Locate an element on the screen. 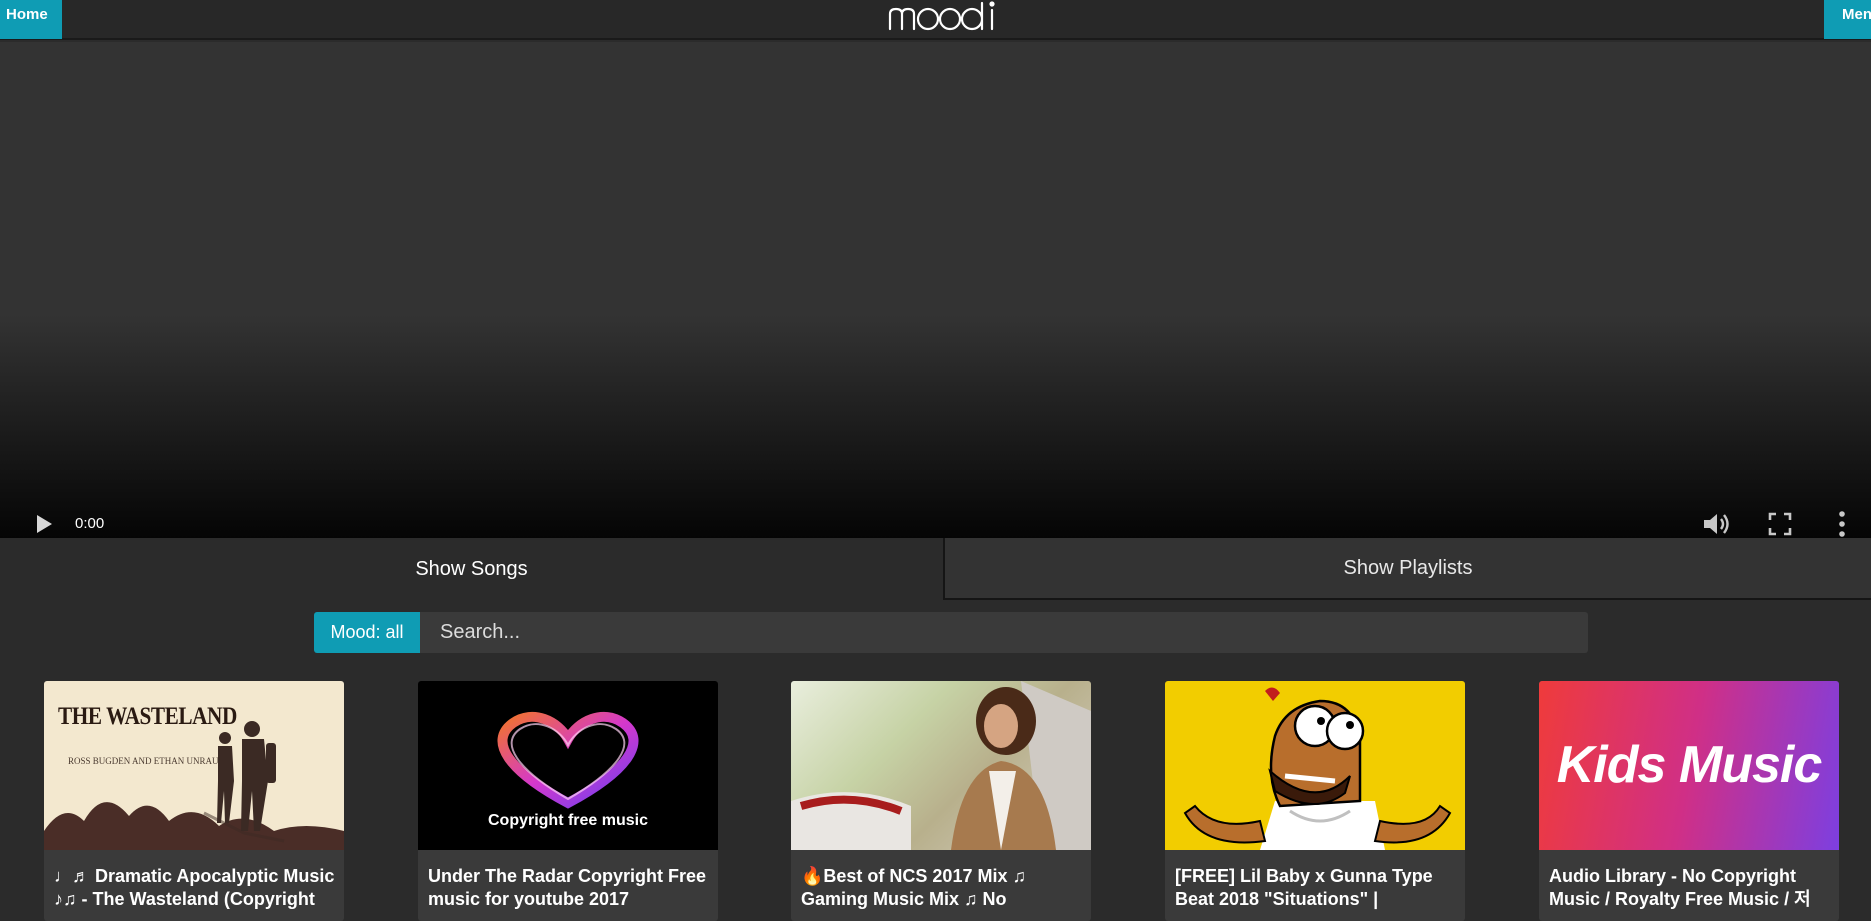 This screenshot has width=1871, height=921. more-options-icon is located at coordinates (1842, 524).